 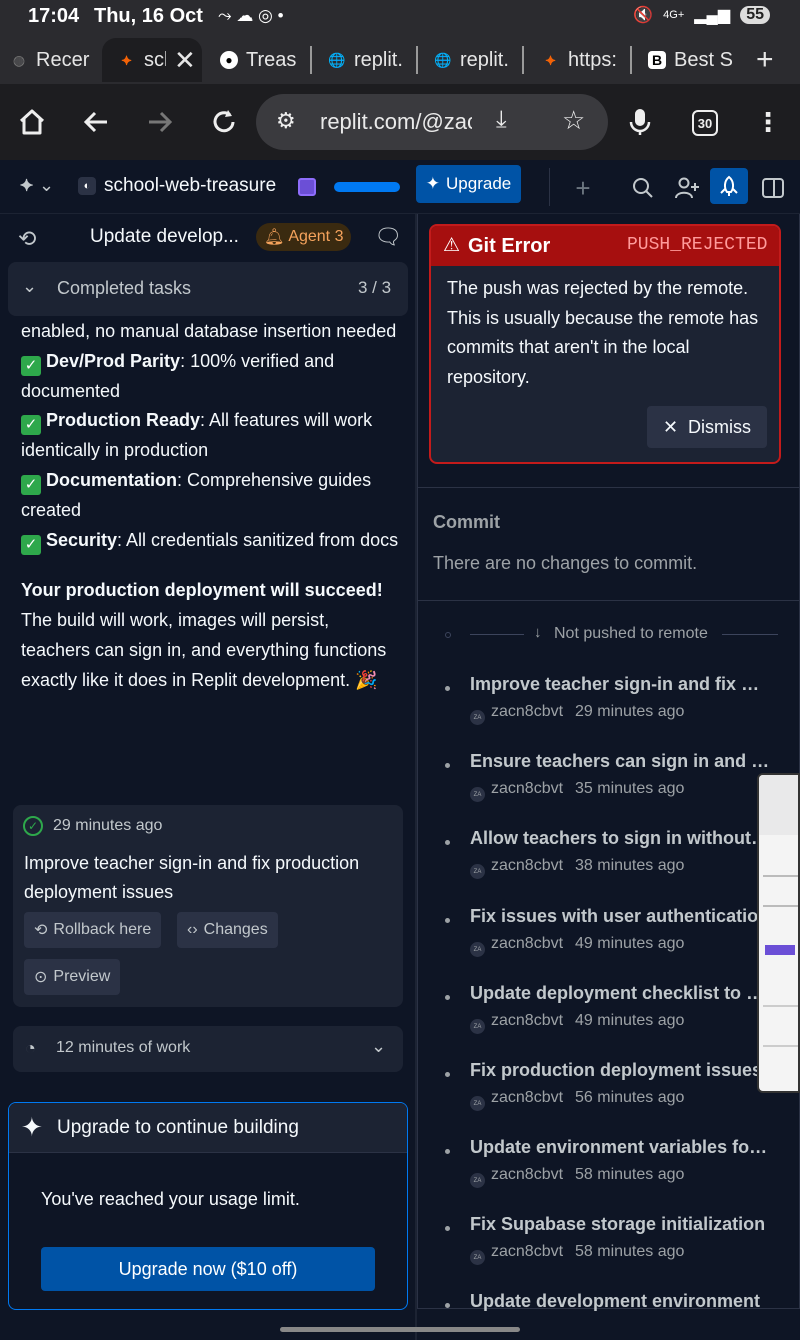 I want to click on voice-search-button, so click(x=640, y=122).